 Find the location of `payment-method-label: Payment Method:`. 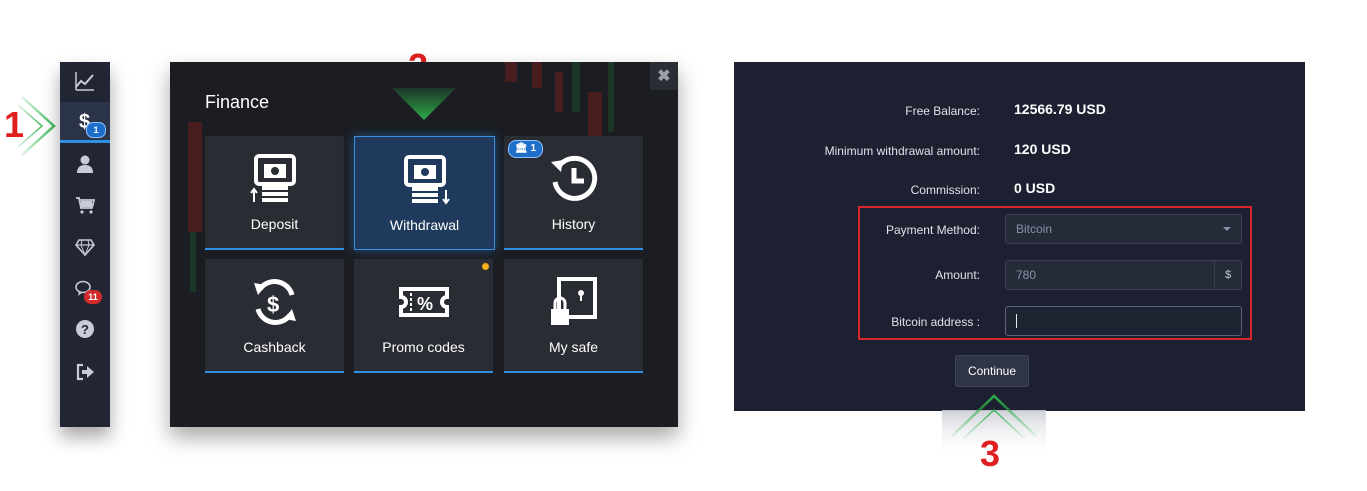

payment-method-label: Payment Method: is located at coordinates (932, 230).